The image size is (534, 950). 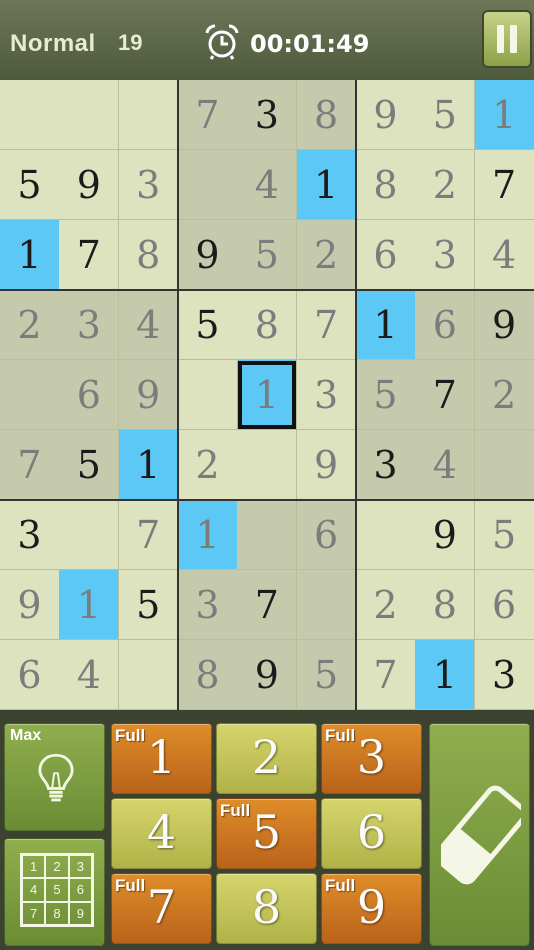 I want to click on eraser-button, so click(x=479, y=834).